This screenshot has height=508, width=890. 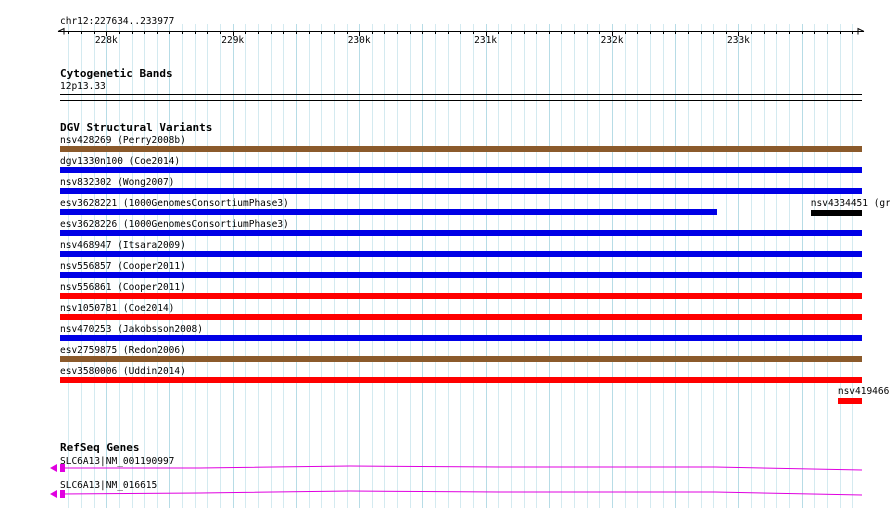 I want to click on dgv-track-title: DGV Structural Variants, so click(x=136, y=127).